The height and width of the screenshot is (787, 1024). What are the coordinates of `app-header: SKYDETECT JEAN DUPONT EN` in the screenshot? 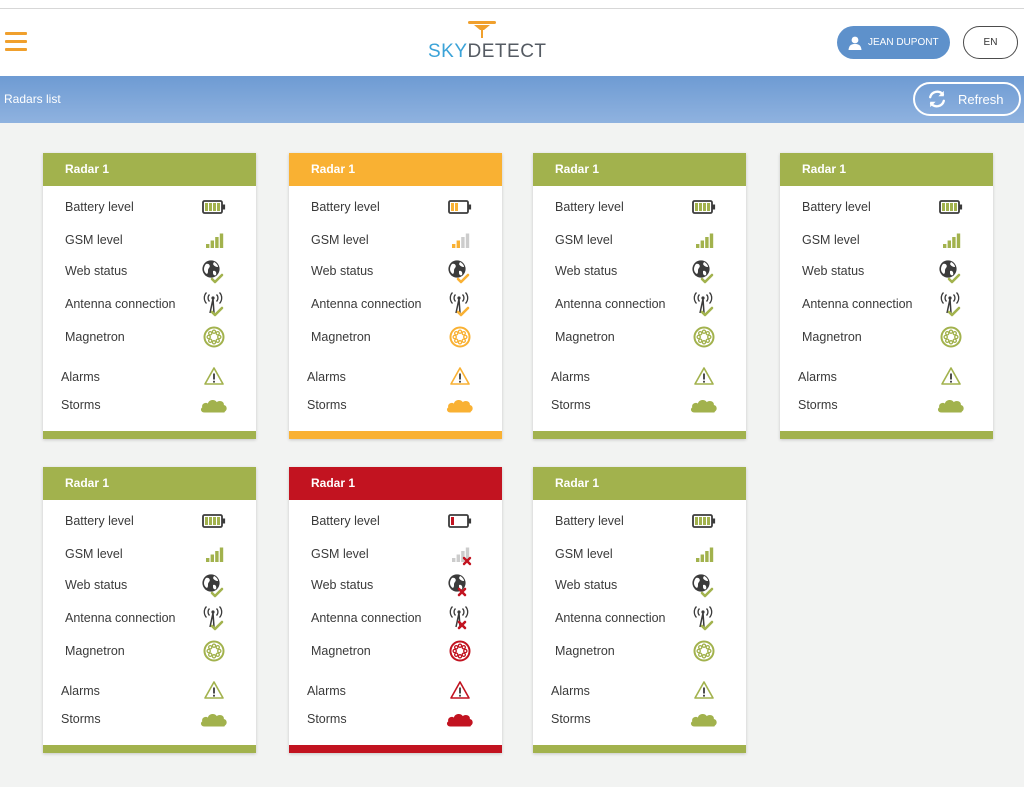 It's located at (512, 42).